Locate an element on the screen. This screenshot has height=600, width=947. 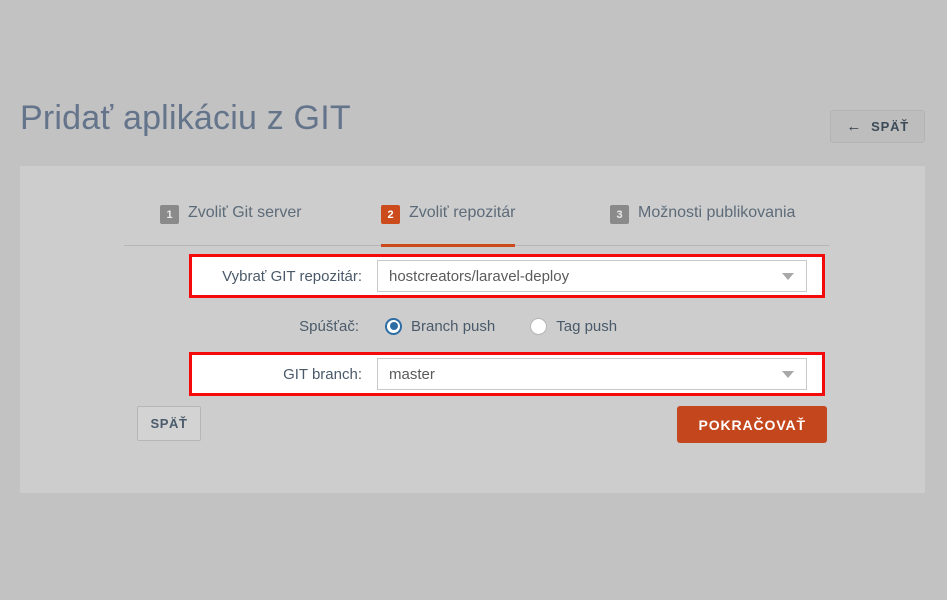
radio-tag-push-icon is located at coordinates (539, 326).